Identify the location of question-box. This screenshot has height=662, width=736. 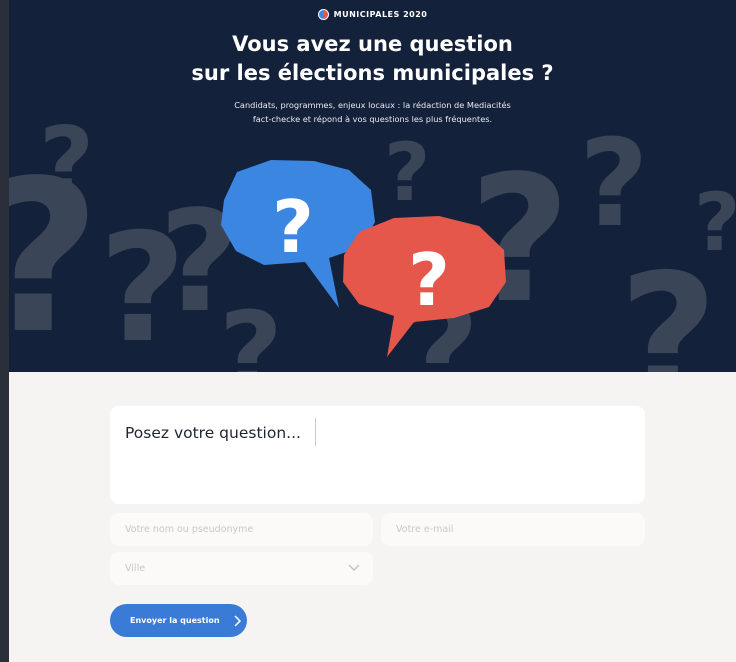
(377, 455).